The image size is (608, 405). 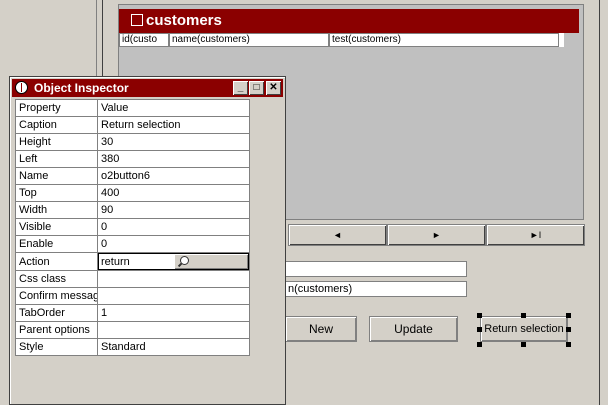 What do you see at coordinates (479, 315) in the screenshot?
I see `resize-handle-tl` at bounding box center [479, 315].